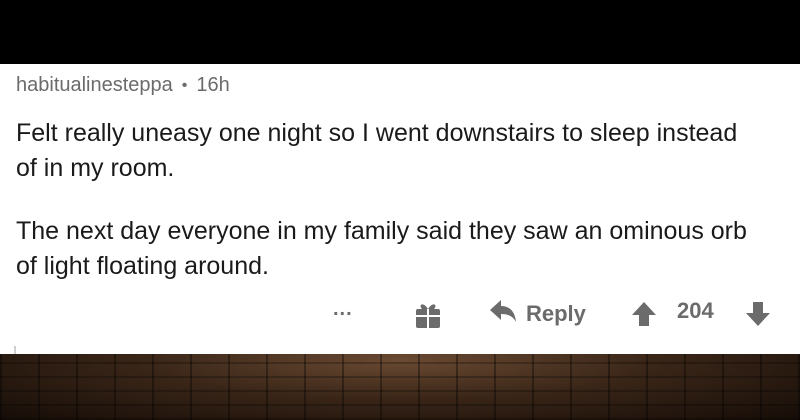 This screenshot has width=800, height=420. Describe the element at coordinates (503, 314) in the screenshot. I see `reply-arrow-icon` at that location.